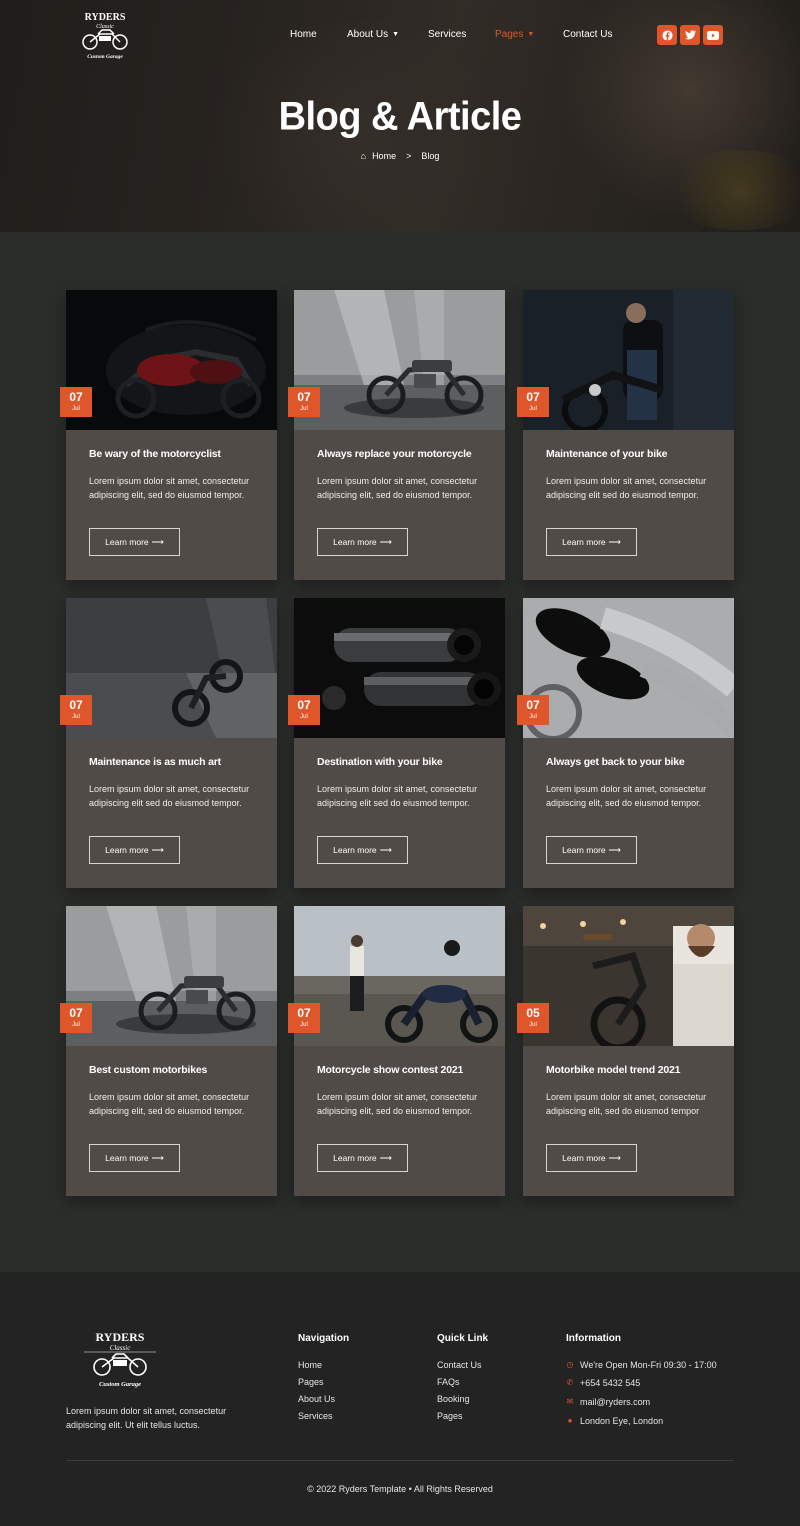  Describe the element at coordinates (570, 1364) in the screenshot. I see `clock-icon: ◷` at that location.